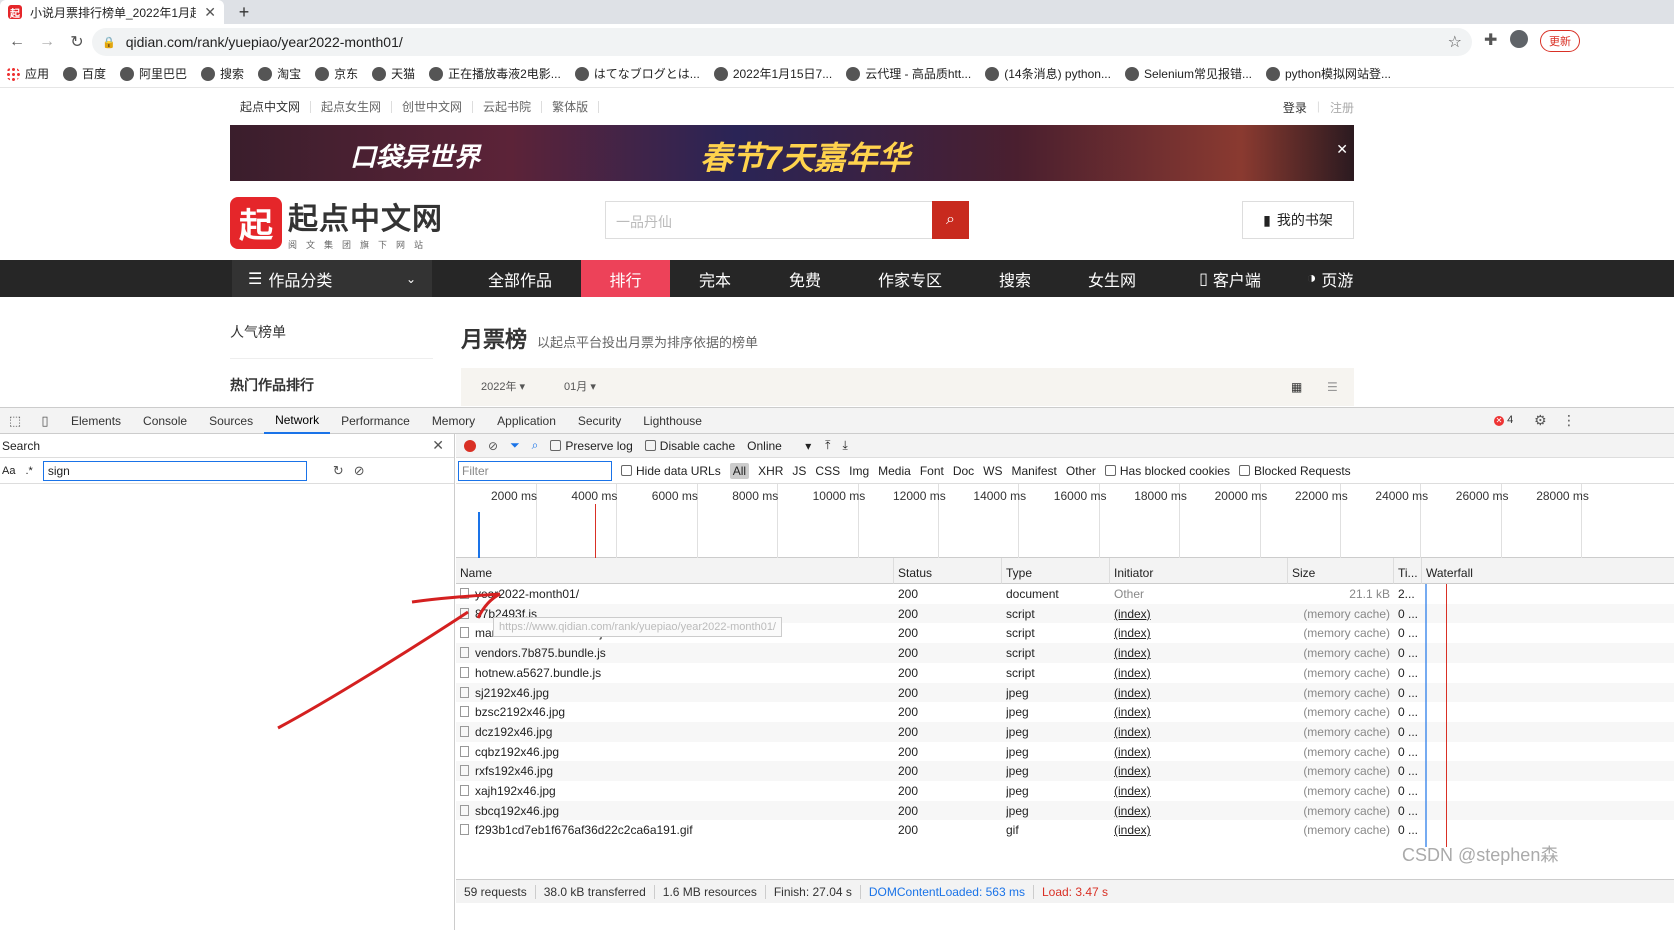 The height and width of the screenshot is (930, 1674). Describe the element at coordinates (671, 471) in the screenshot. I see `hide-data-urls-checkbox: Hide data URLs` at that location.